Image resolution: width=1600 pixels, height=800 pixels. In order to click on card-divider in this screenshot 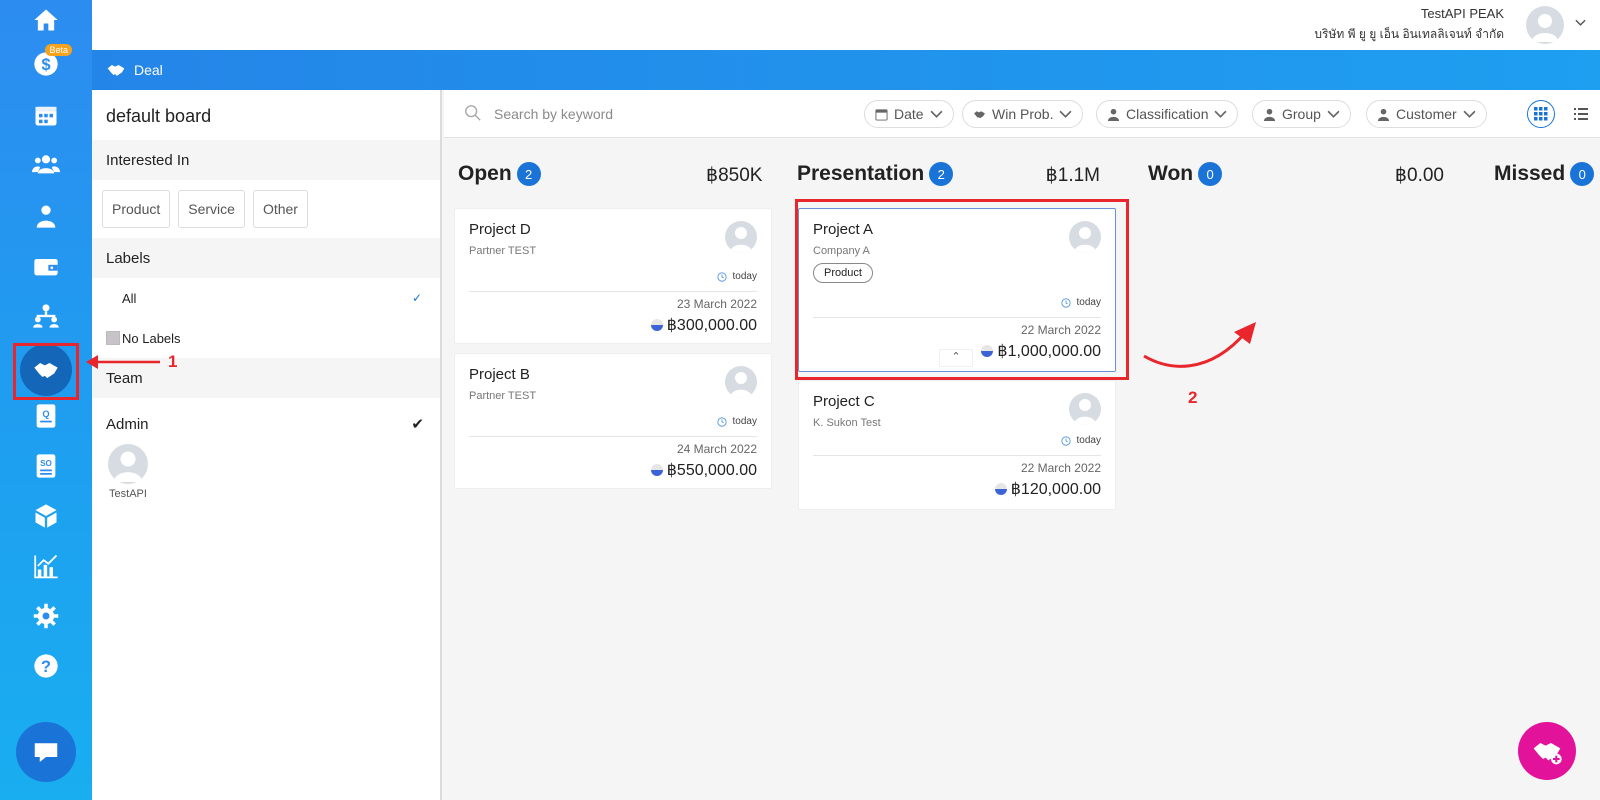, I will do `click(613, 291)`.